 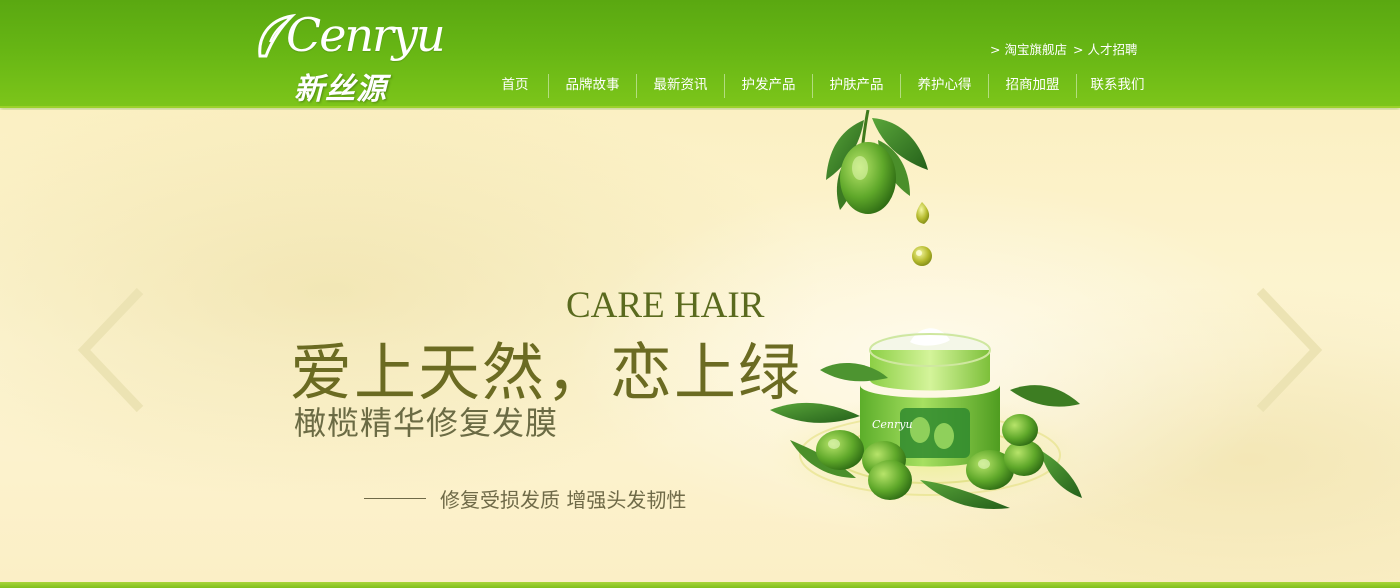 What do you see at coordinates (340, 89) in the screenshot?
I see `logo-chinese-text: 新丝源` at bounding box center [340, 89].